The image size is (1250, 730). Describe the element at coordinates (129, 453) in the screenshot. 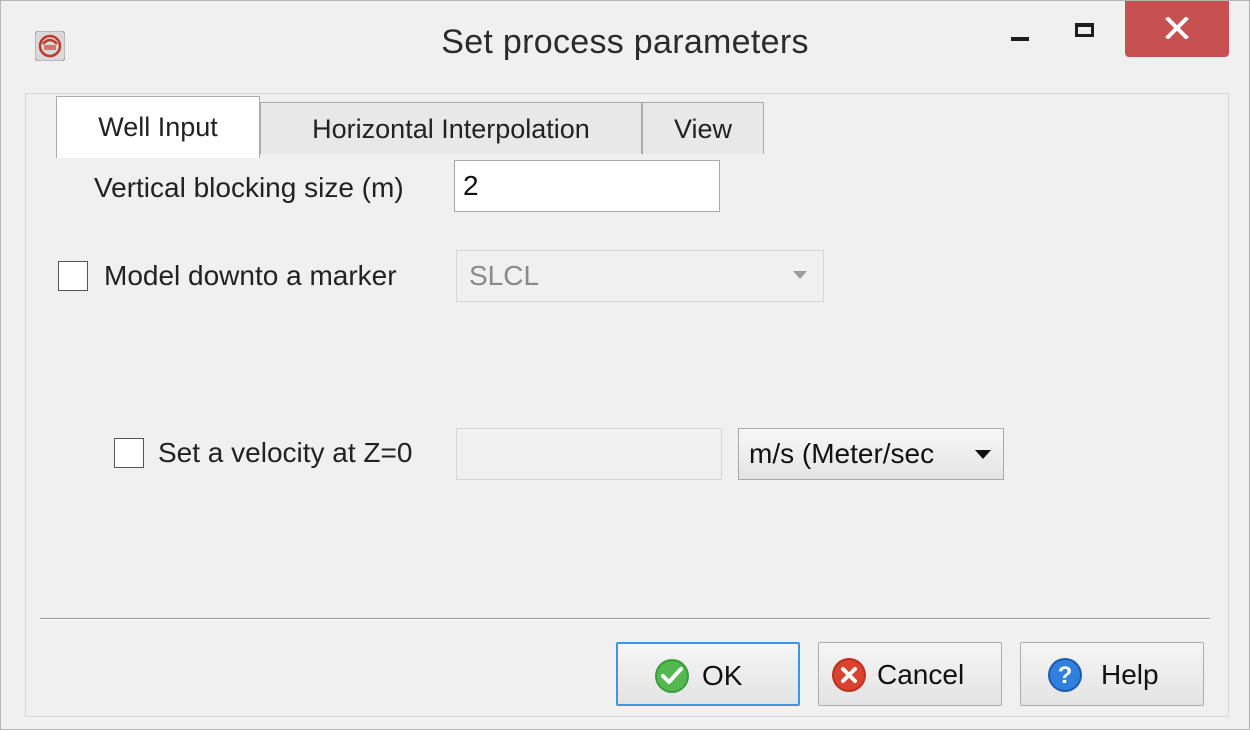

I see `velocity-checkbox` at that location.